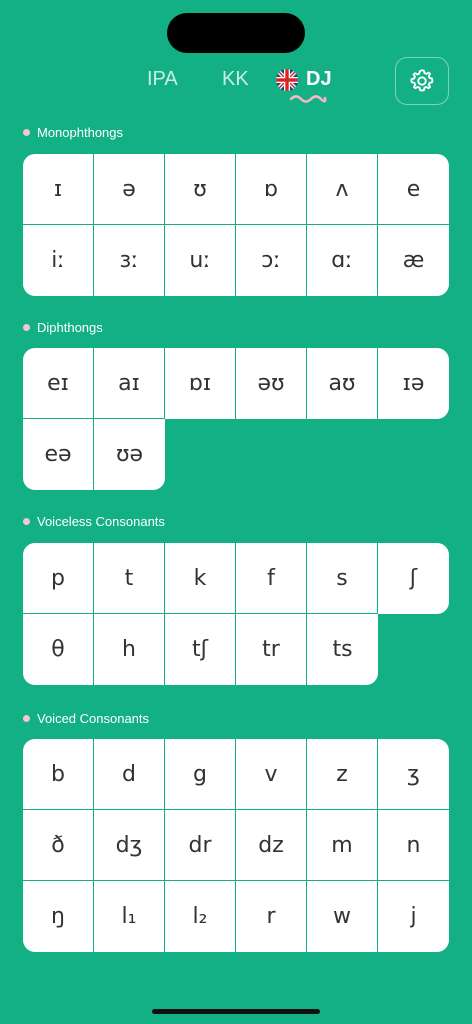  Describe the element at coordinates (200, 649) in the screenshot. I see `phoneme-key: tʃ` at that location.